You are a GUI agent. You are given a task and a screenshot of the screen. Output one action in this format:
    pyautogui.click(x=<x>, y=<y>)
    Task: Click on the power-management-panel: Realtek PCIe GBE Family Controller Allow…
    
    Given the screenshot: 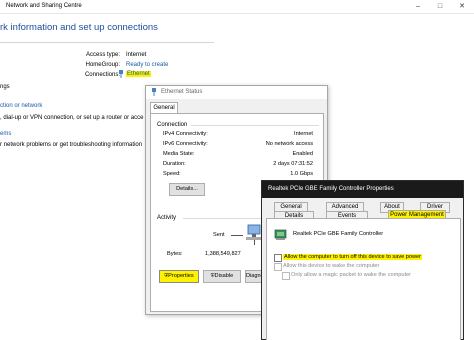 What is the action you would take?
    pyautogui.click(x=363, y=279)
    